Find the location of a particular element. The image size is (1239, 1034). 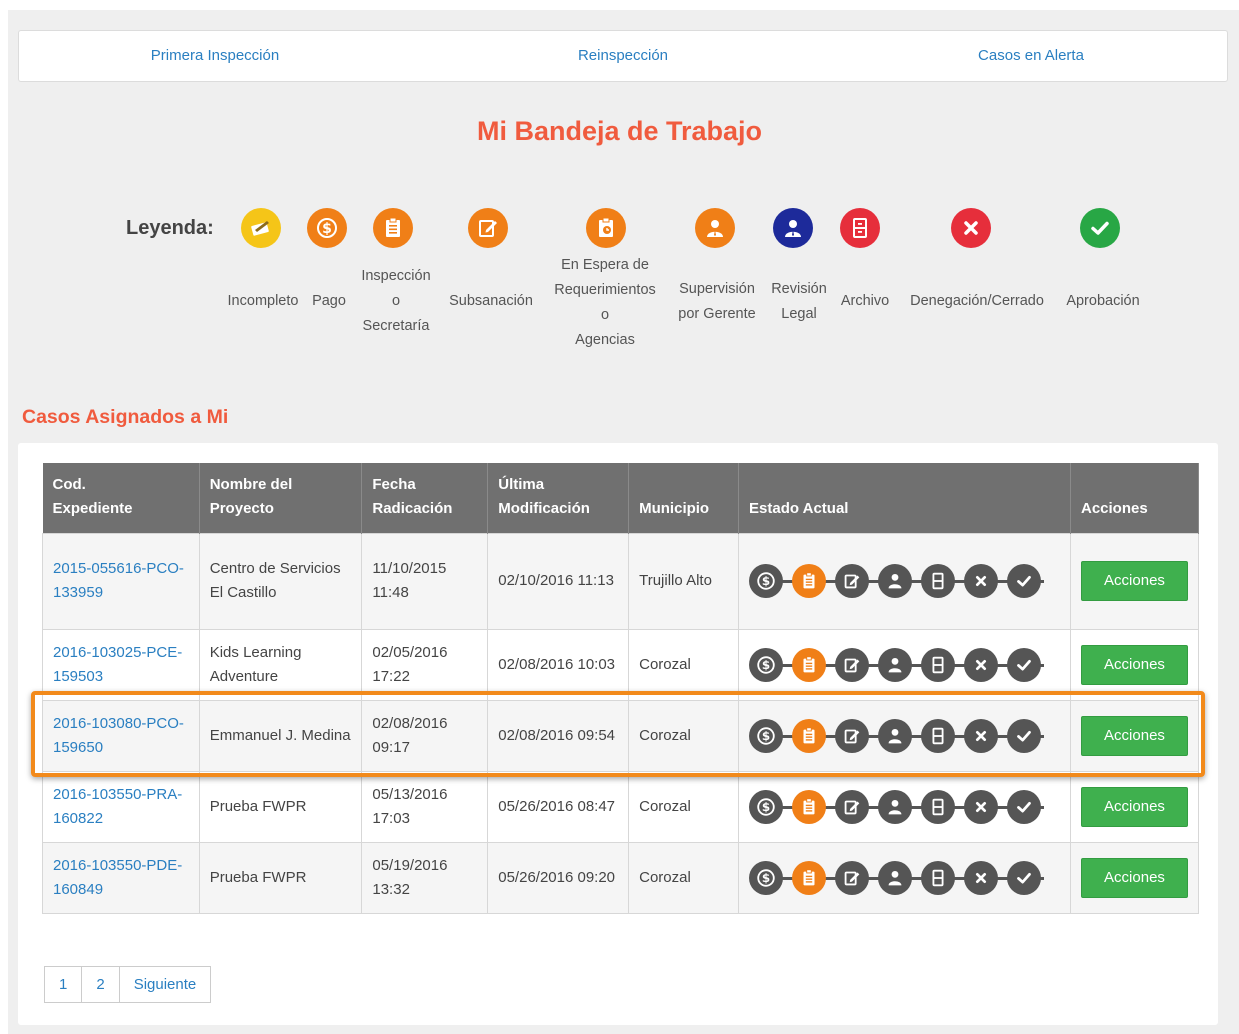

clipboard-clock-icon is located at coordinates (606, 228).